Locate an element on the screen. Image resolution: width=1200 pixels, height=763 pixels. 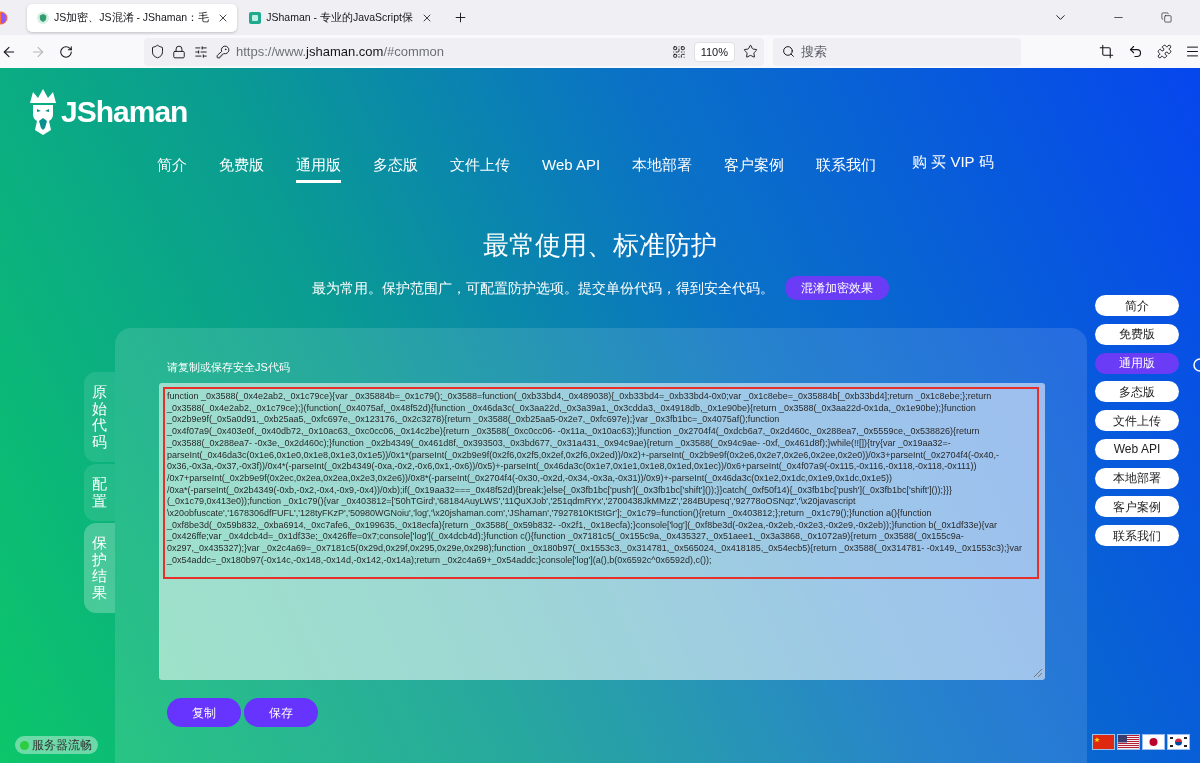
hero-title: 最常使用、标准防护 is located at coordinates (600, 245).